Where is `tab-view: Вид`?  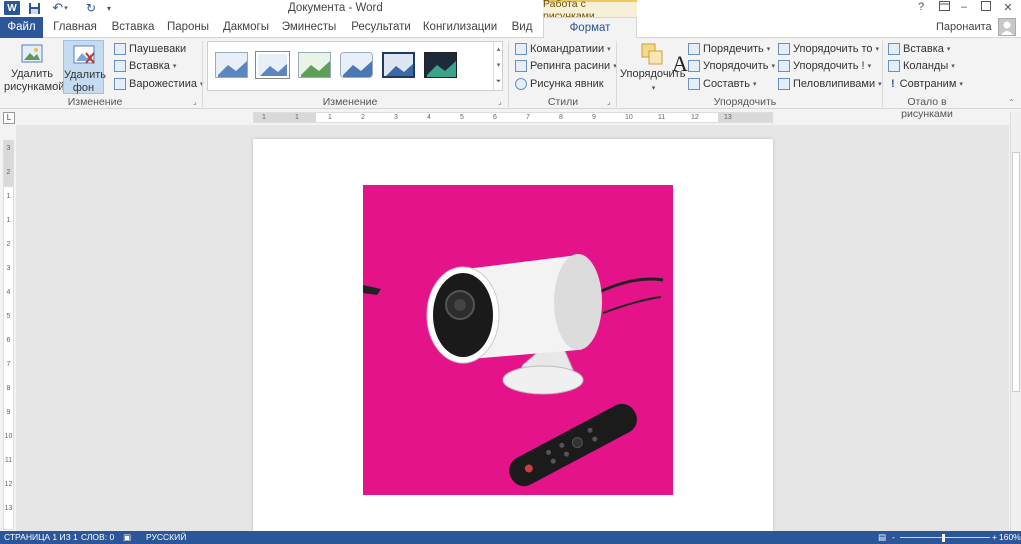
tab-view: Вид is located at coordinates (522, 27).